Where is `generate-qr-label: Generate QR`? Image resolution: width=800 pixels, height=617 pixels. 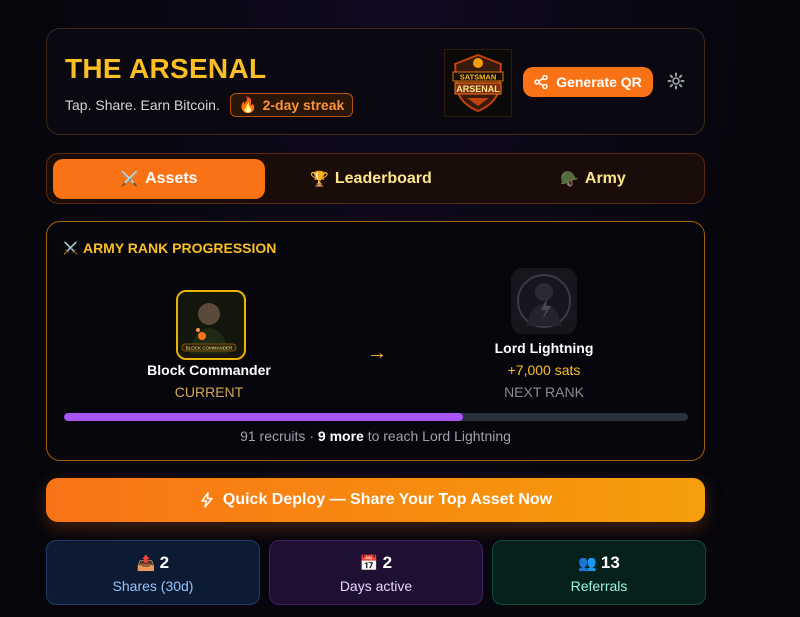
generate-qr-label: Generate QR is located at coordinates (599, 82).